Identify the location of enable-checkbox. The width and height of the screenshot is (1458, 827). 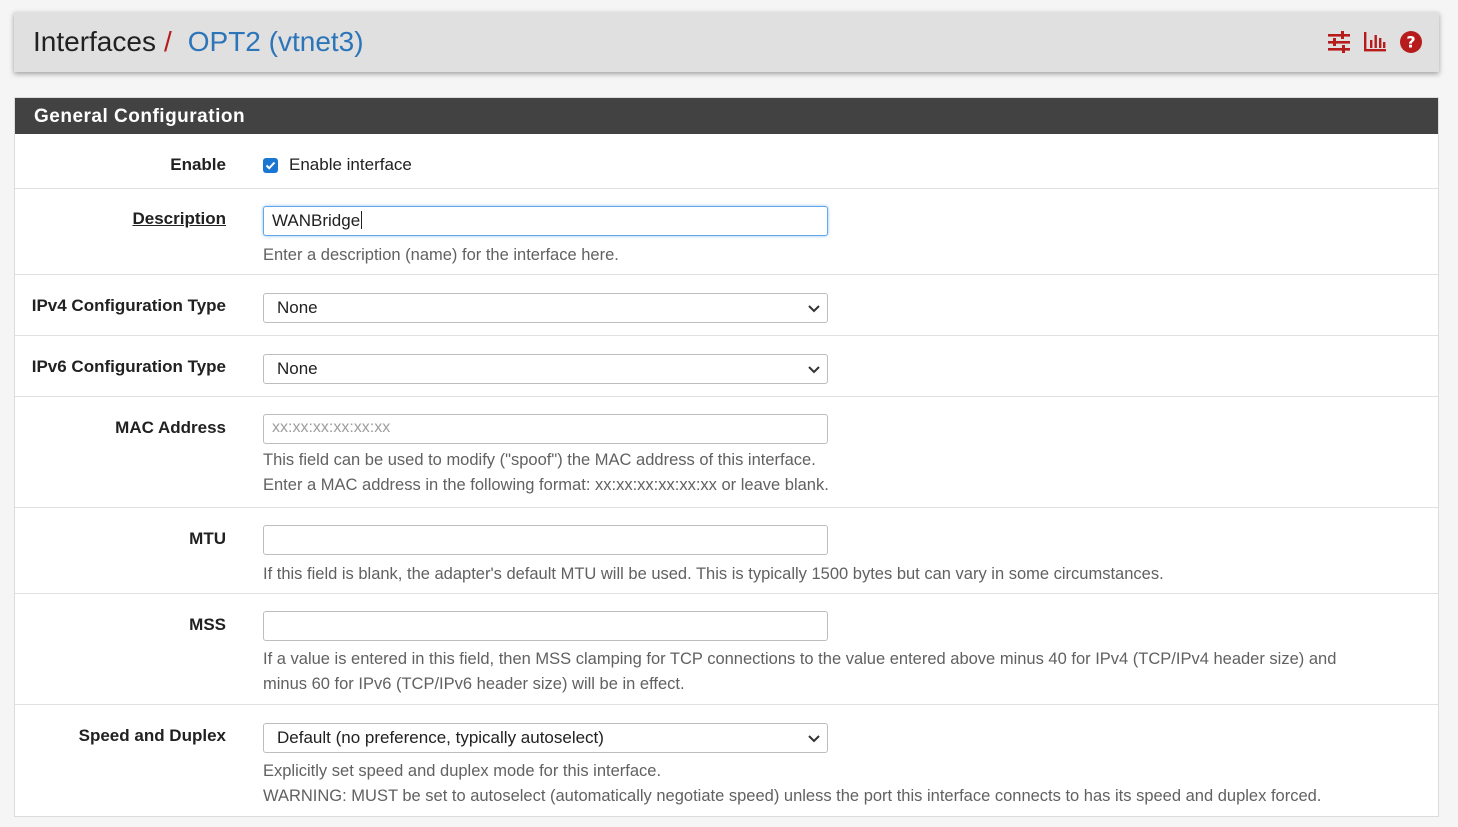
(270, 165).